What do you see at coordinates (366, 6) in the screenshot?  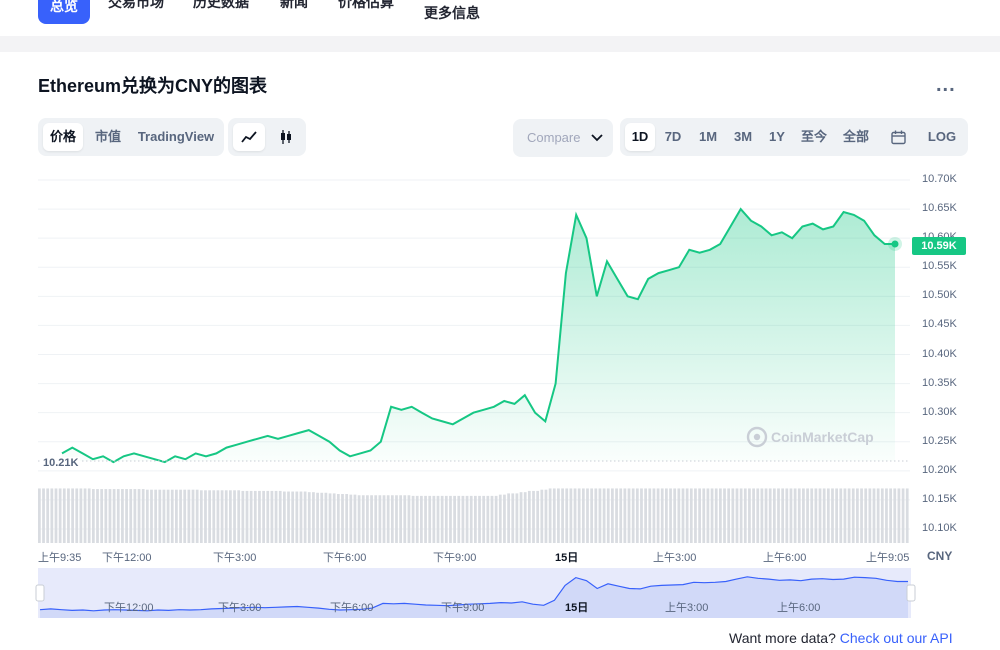 I see `tab-price-estimate: 价格估算` at bounding box center [366, 6].